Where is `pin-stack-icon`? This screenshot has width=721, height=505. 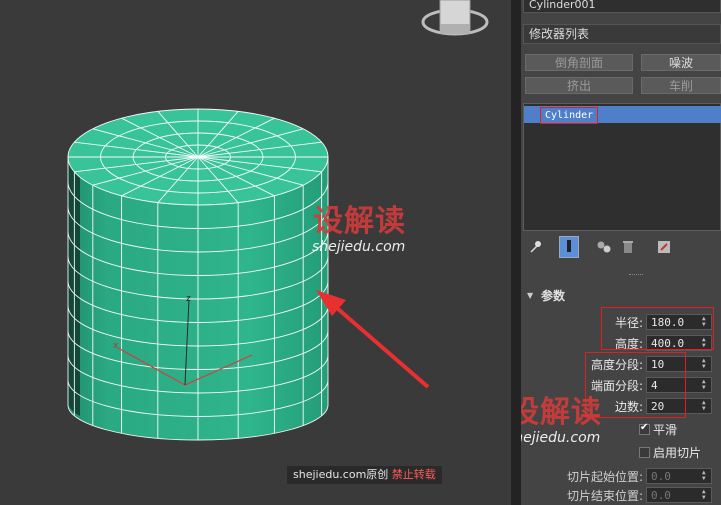 pin-stack-icon is located at coordinates (536, 247).